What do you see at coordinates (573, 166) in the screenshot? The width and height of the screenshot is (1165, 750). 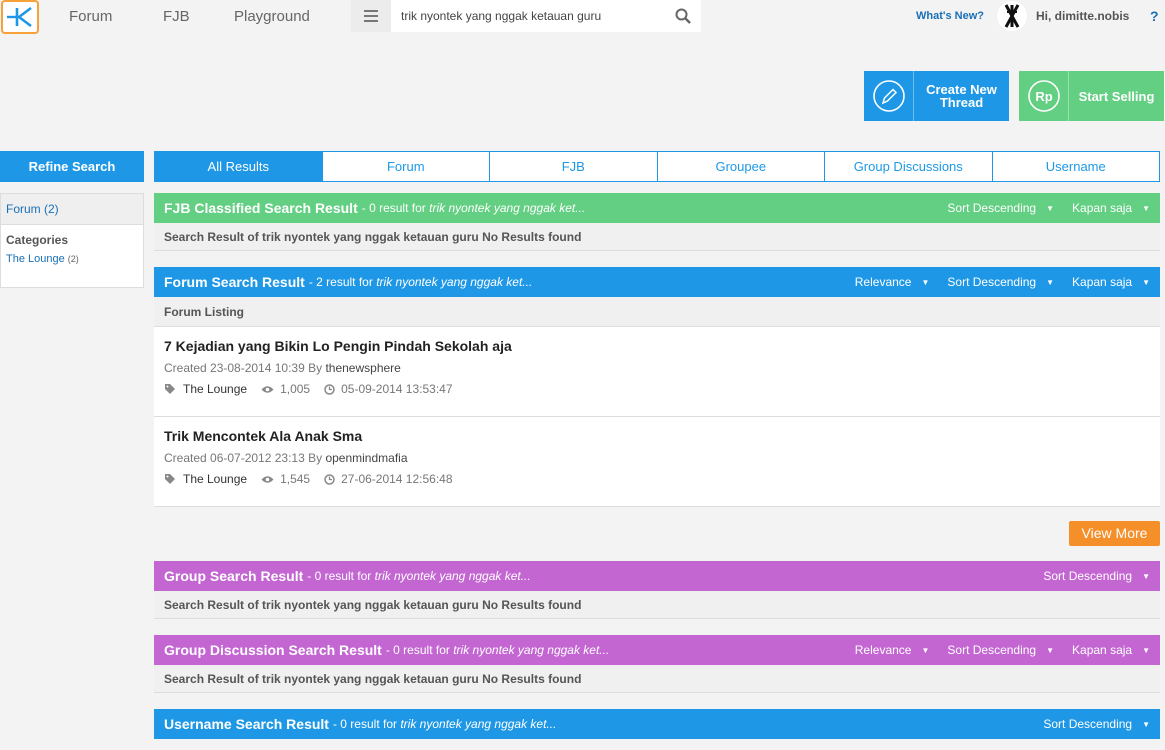 I see `tab-fjb: FJB` at bounding box center [573, 166].